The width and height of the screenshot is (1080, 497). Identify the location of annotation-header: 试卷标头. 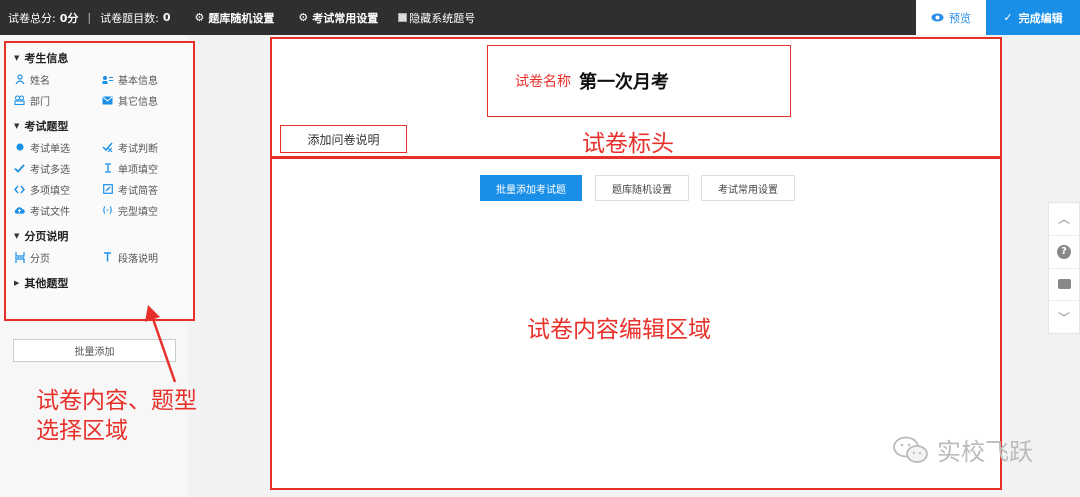
(628, 144).